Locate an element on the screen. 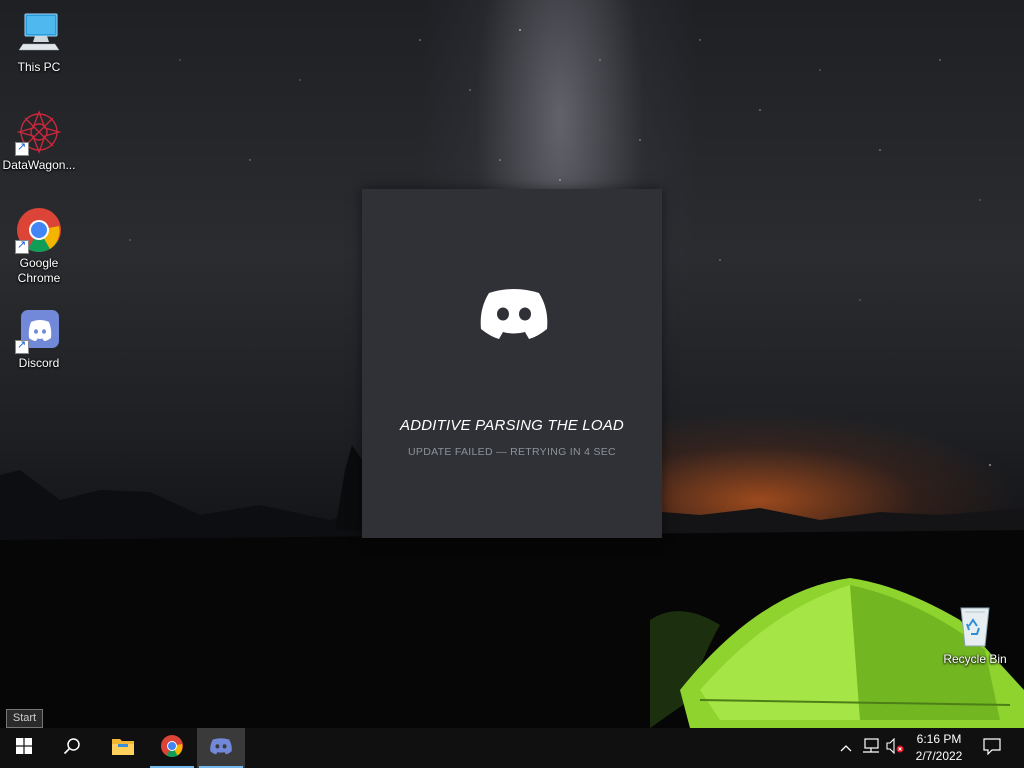 This screenshot has height=768, width=1024. action-center-icon is located at coordinates (992, 748).